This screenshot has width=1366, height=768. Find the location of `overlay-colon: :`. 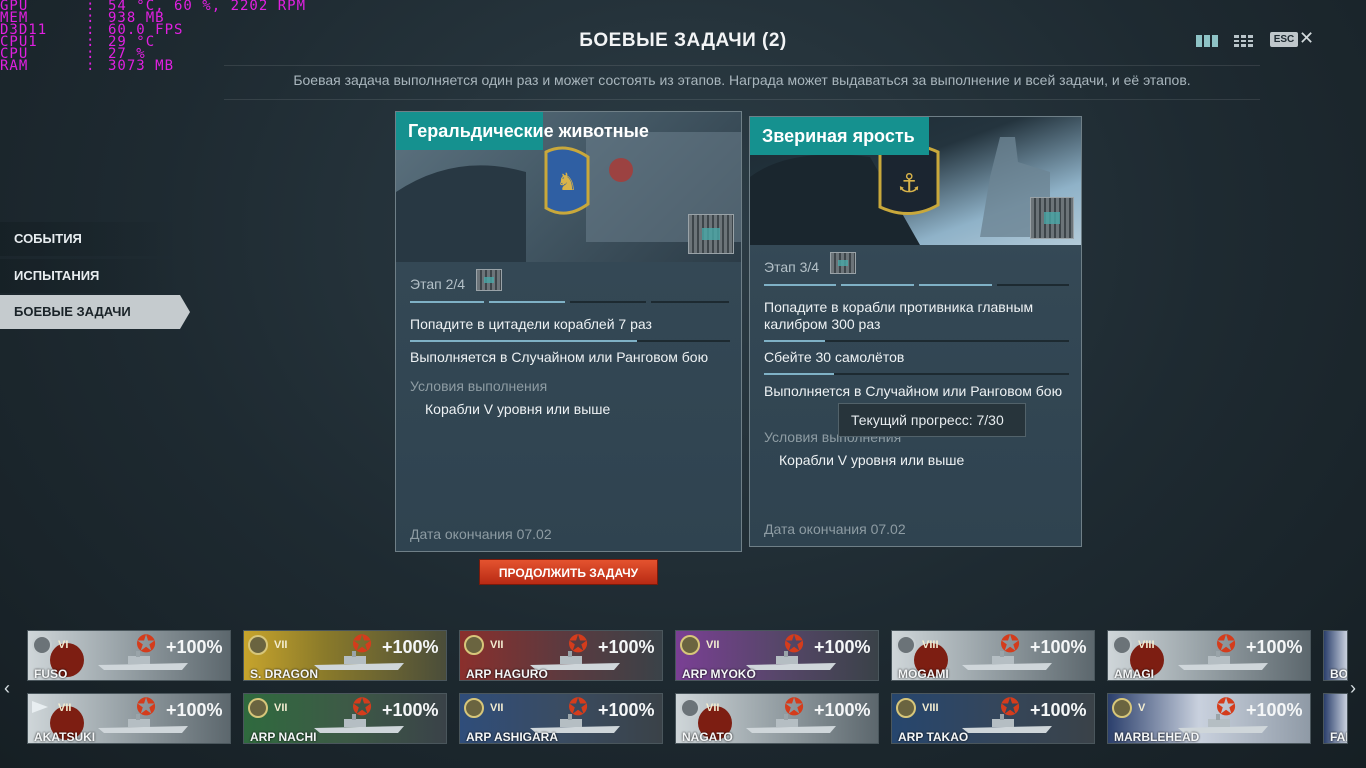

overlay-colon: : is located at coordinates (91, 66).